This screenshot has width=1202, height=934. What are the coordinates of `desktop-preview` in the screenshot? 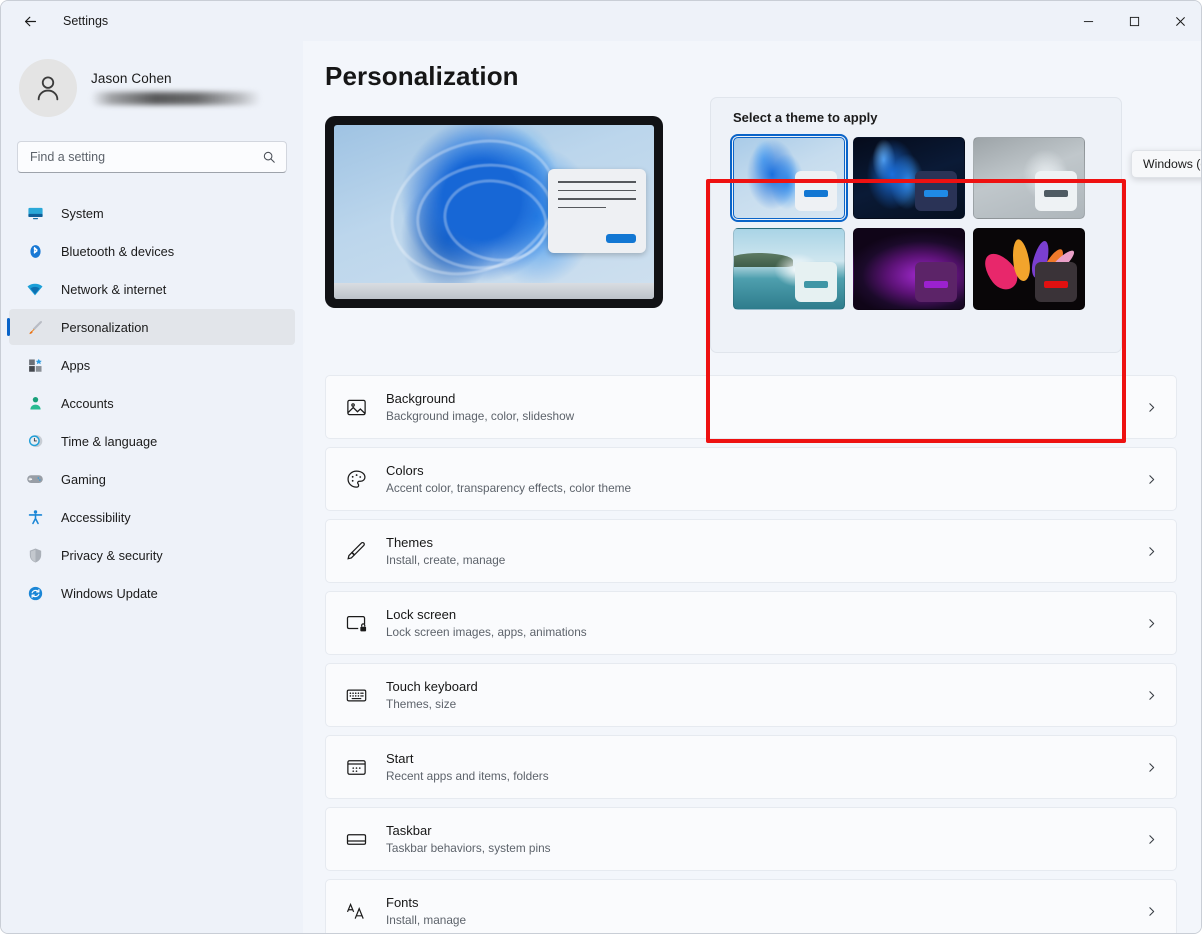 It's located at (494, 212).